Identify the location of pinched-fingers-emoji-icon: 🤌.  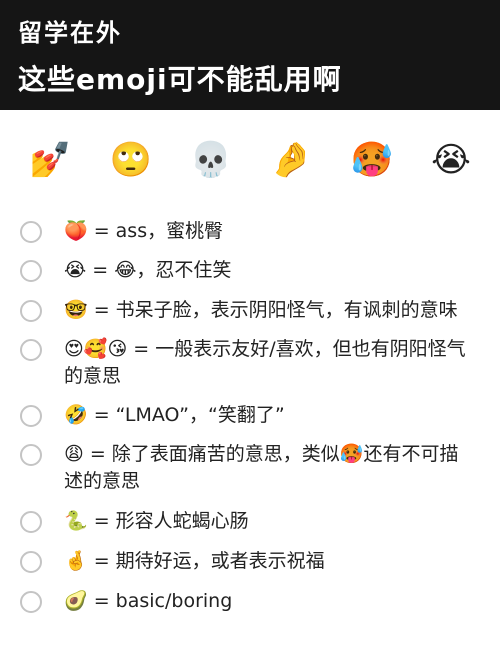
(291, 160).